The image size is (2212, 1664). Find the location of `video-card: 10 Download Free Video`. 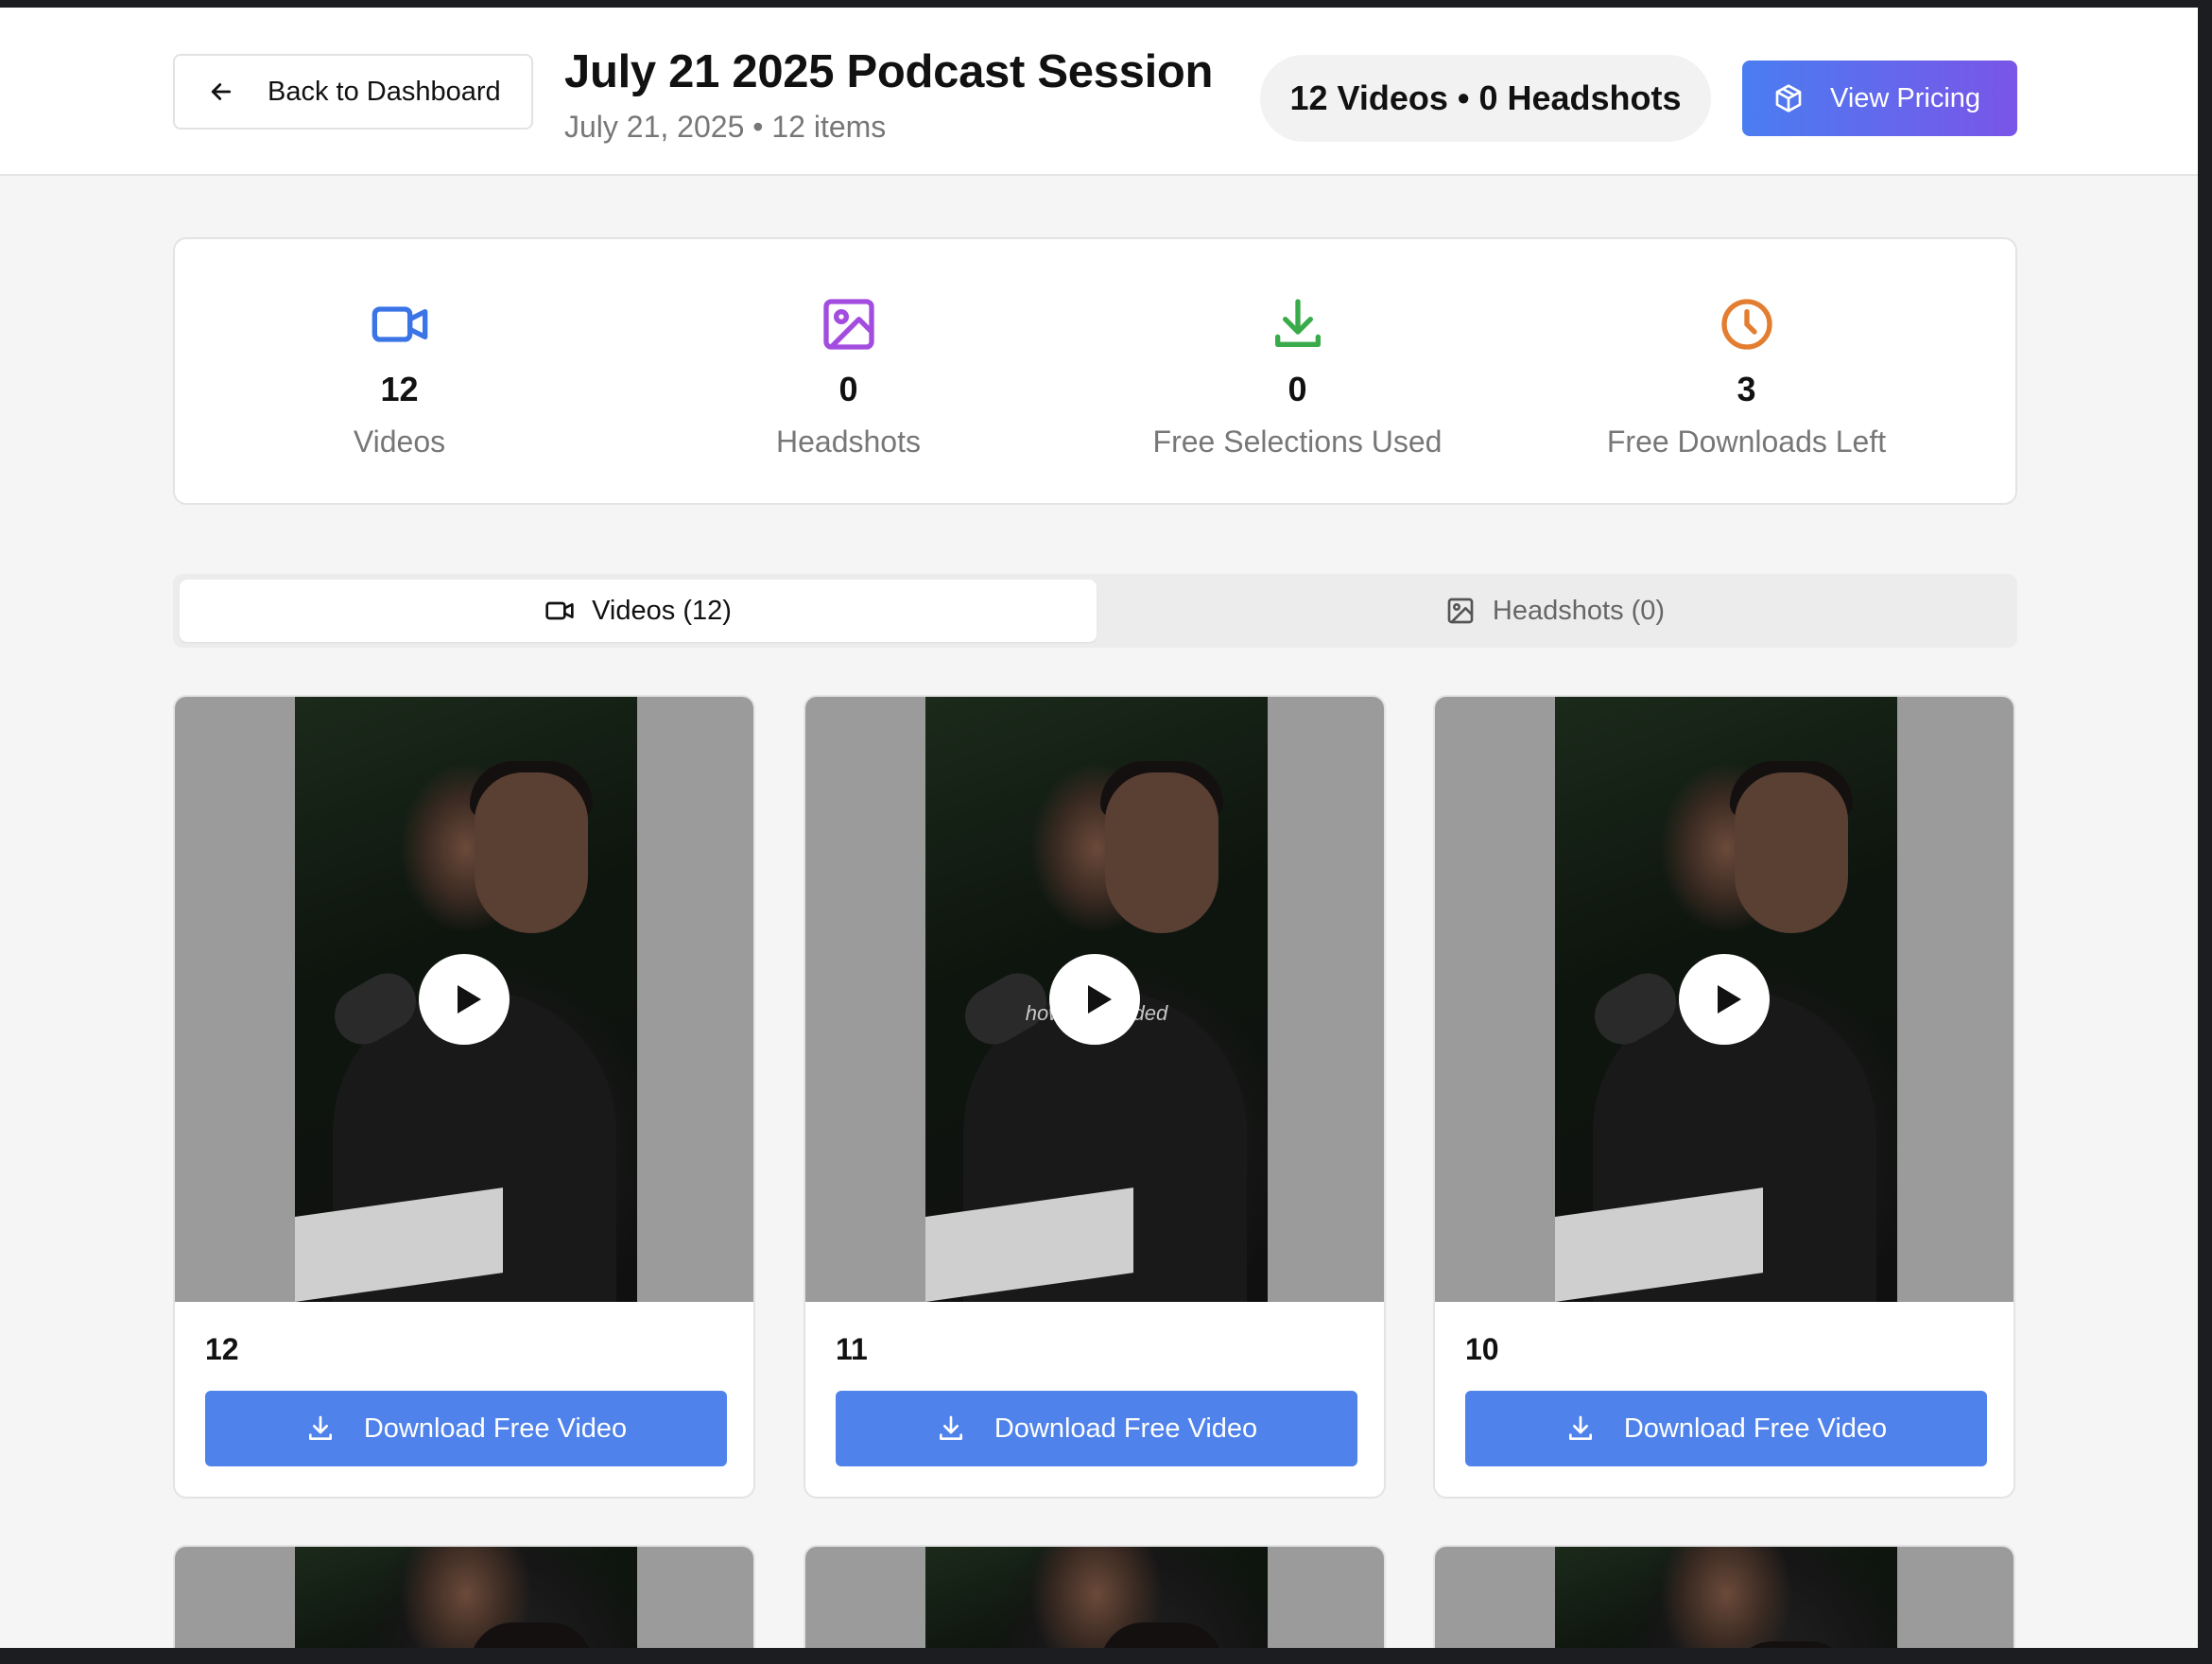

video-card: 10 Download Free Video is located at coordinates (1724, 1097).